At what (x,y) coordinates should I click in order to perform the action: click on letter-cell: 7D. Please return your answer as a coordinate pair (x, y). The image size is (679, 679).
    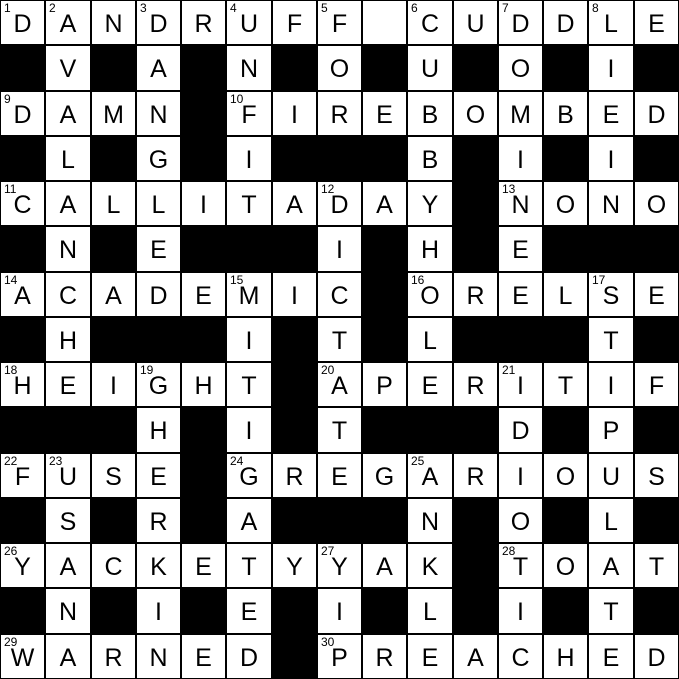
    Looking at the image, I should click on (520, 22).